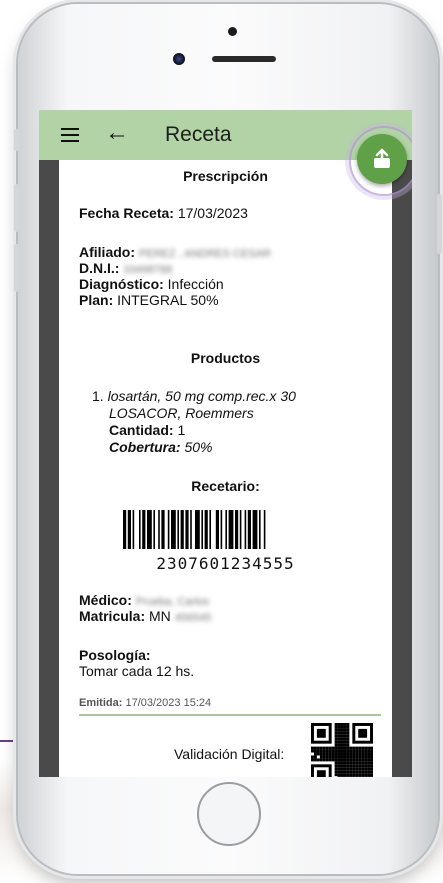  I want to click on back-arrow-icon: ←, so click(117, 133).